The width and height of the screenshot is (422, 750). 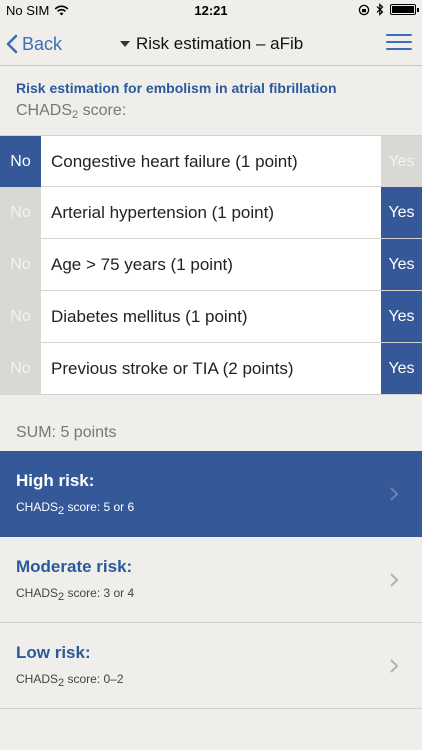 What do you see at coordinates (399, 35) in the screenshot?
I see `hamburger-icon` at bounding box center [399, 35].